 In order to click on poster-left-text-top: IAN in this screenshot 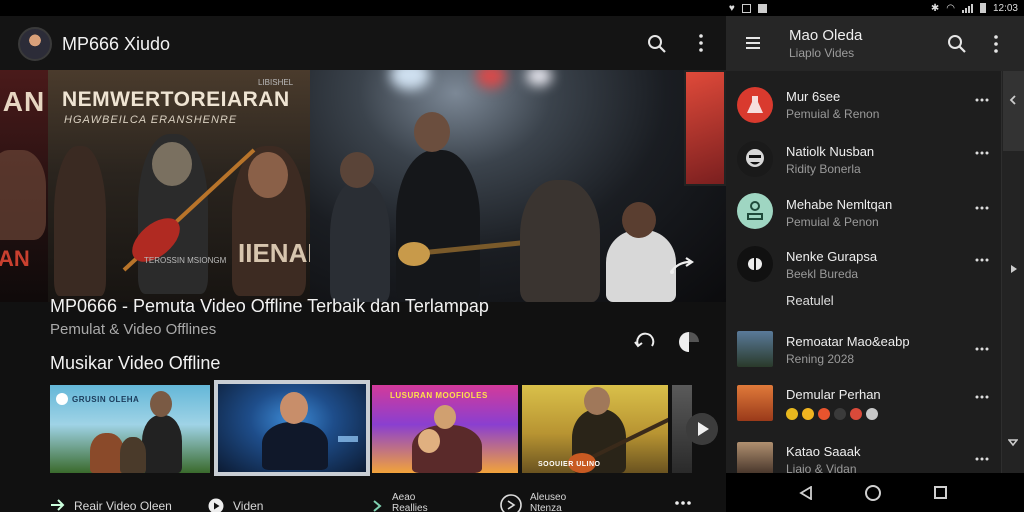, I will do `click(23, 101)`.